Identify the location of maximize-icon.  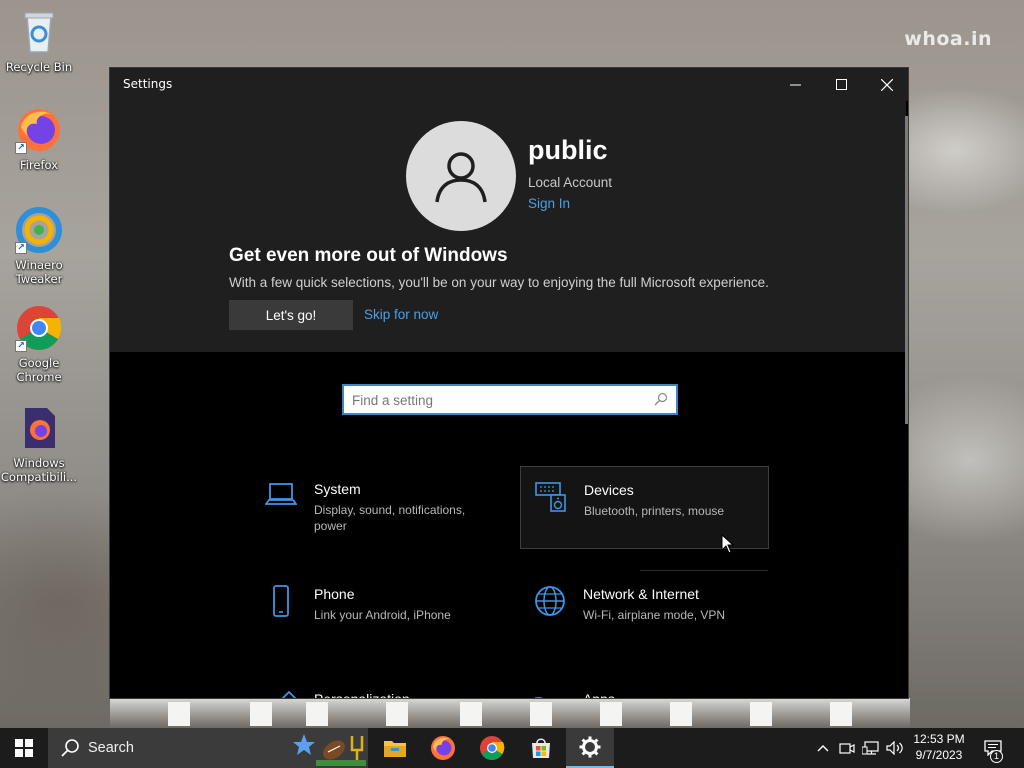
(841, 84).